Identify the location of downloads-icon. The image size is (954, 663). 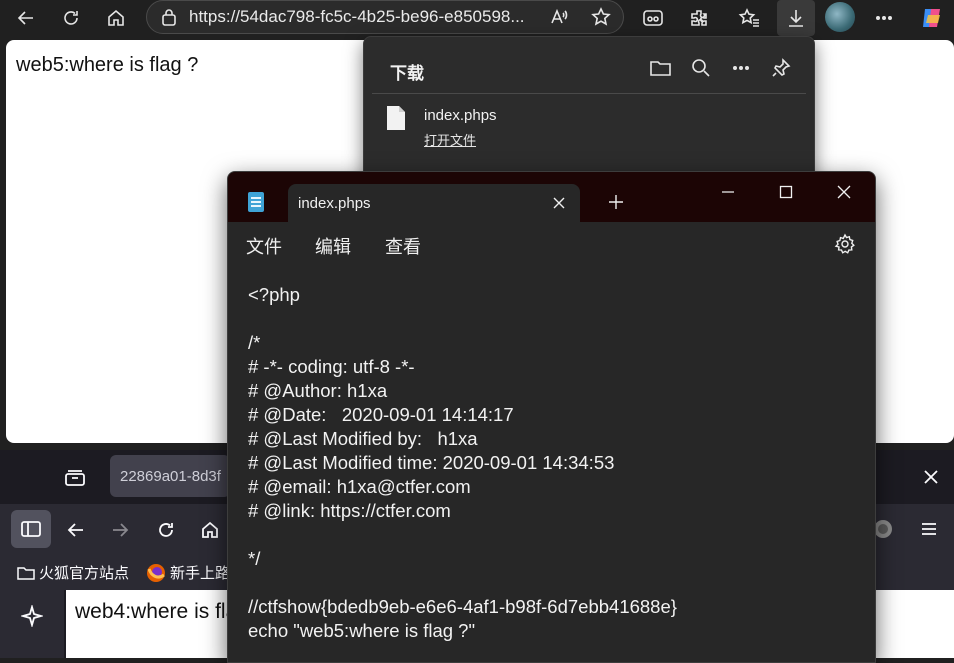
(796, 18).